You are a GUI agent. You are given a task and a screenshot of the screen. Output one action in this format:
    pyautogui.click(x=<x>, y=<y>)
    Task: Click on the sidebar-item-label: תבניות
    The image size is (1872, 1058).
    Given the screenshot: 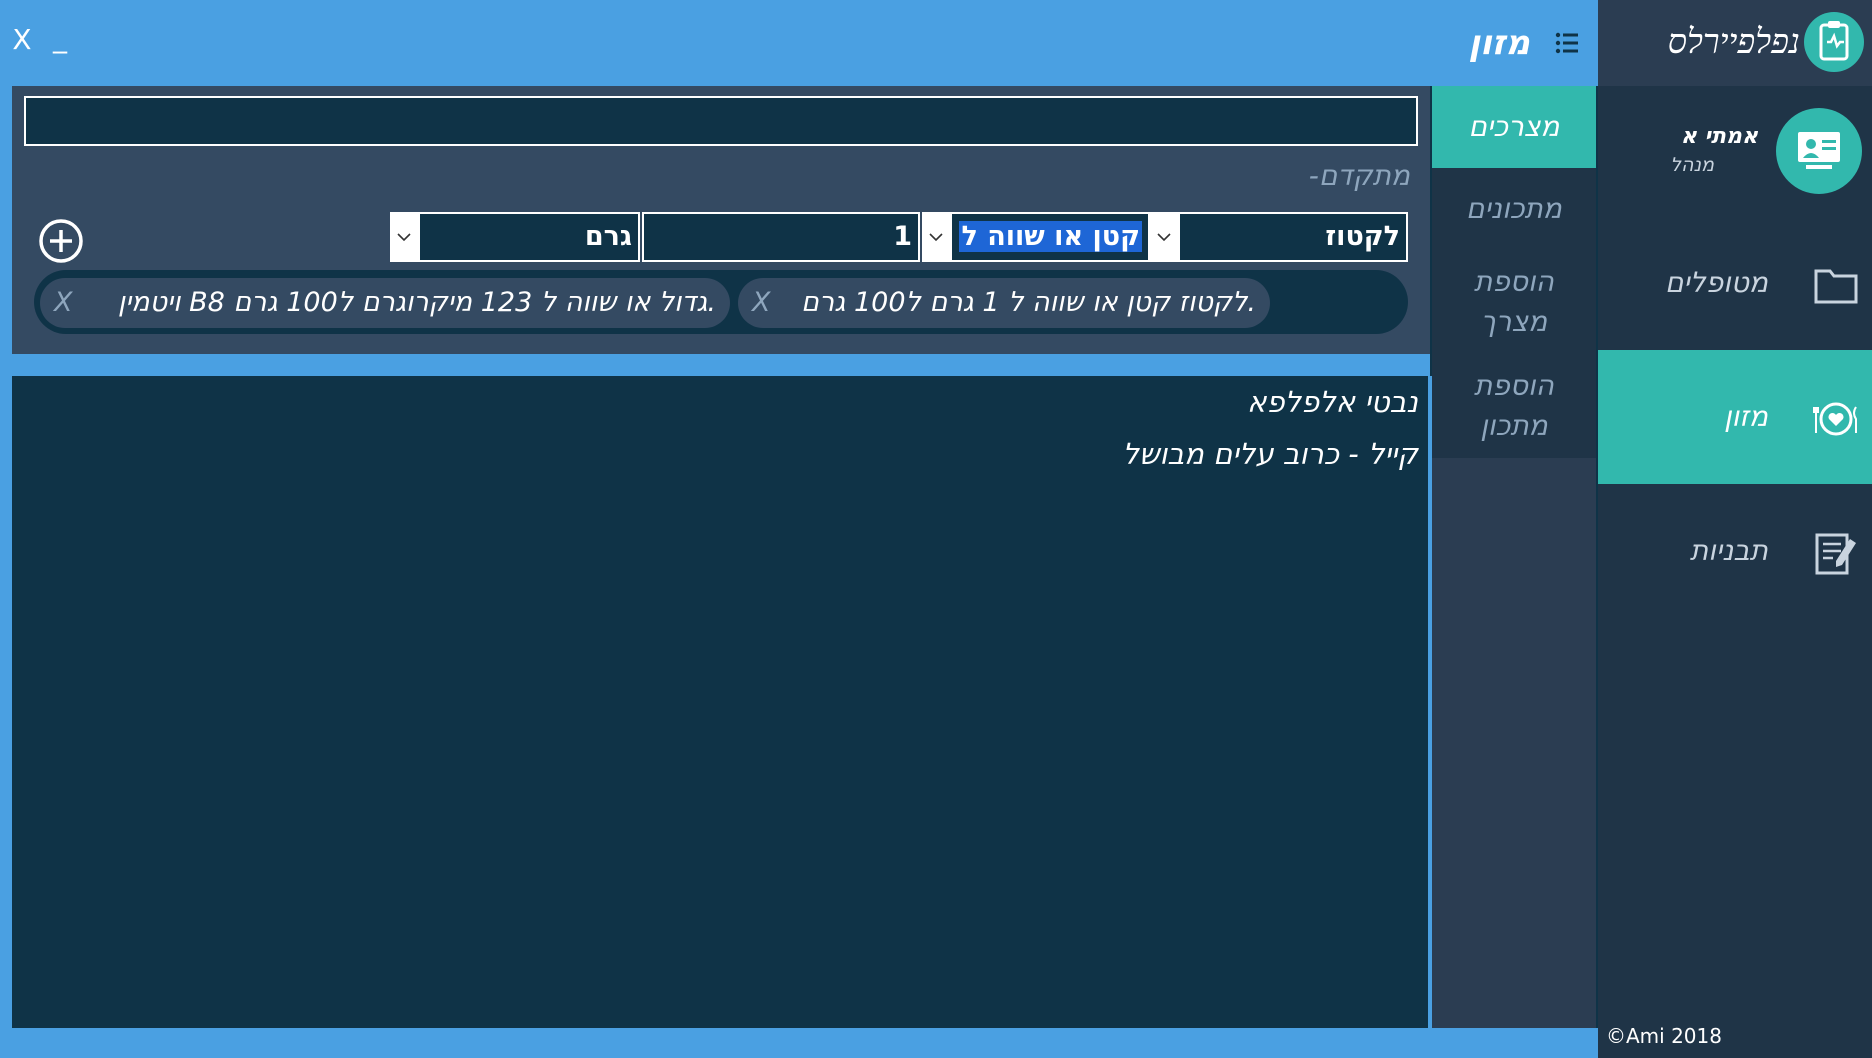 What is the action you would take?
    pyautogui.click(x=1728, y=550)
    